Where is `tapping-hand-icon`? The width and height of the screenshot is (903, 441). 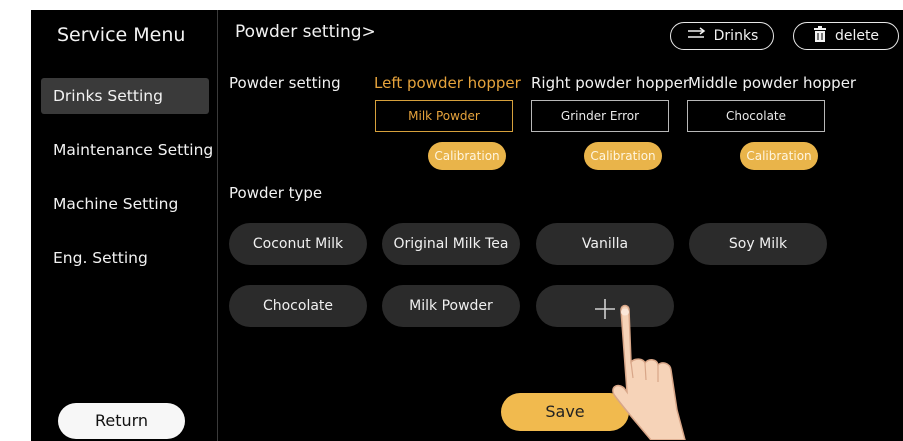
tapping-hand-icon is located at coordinates (641, 370).